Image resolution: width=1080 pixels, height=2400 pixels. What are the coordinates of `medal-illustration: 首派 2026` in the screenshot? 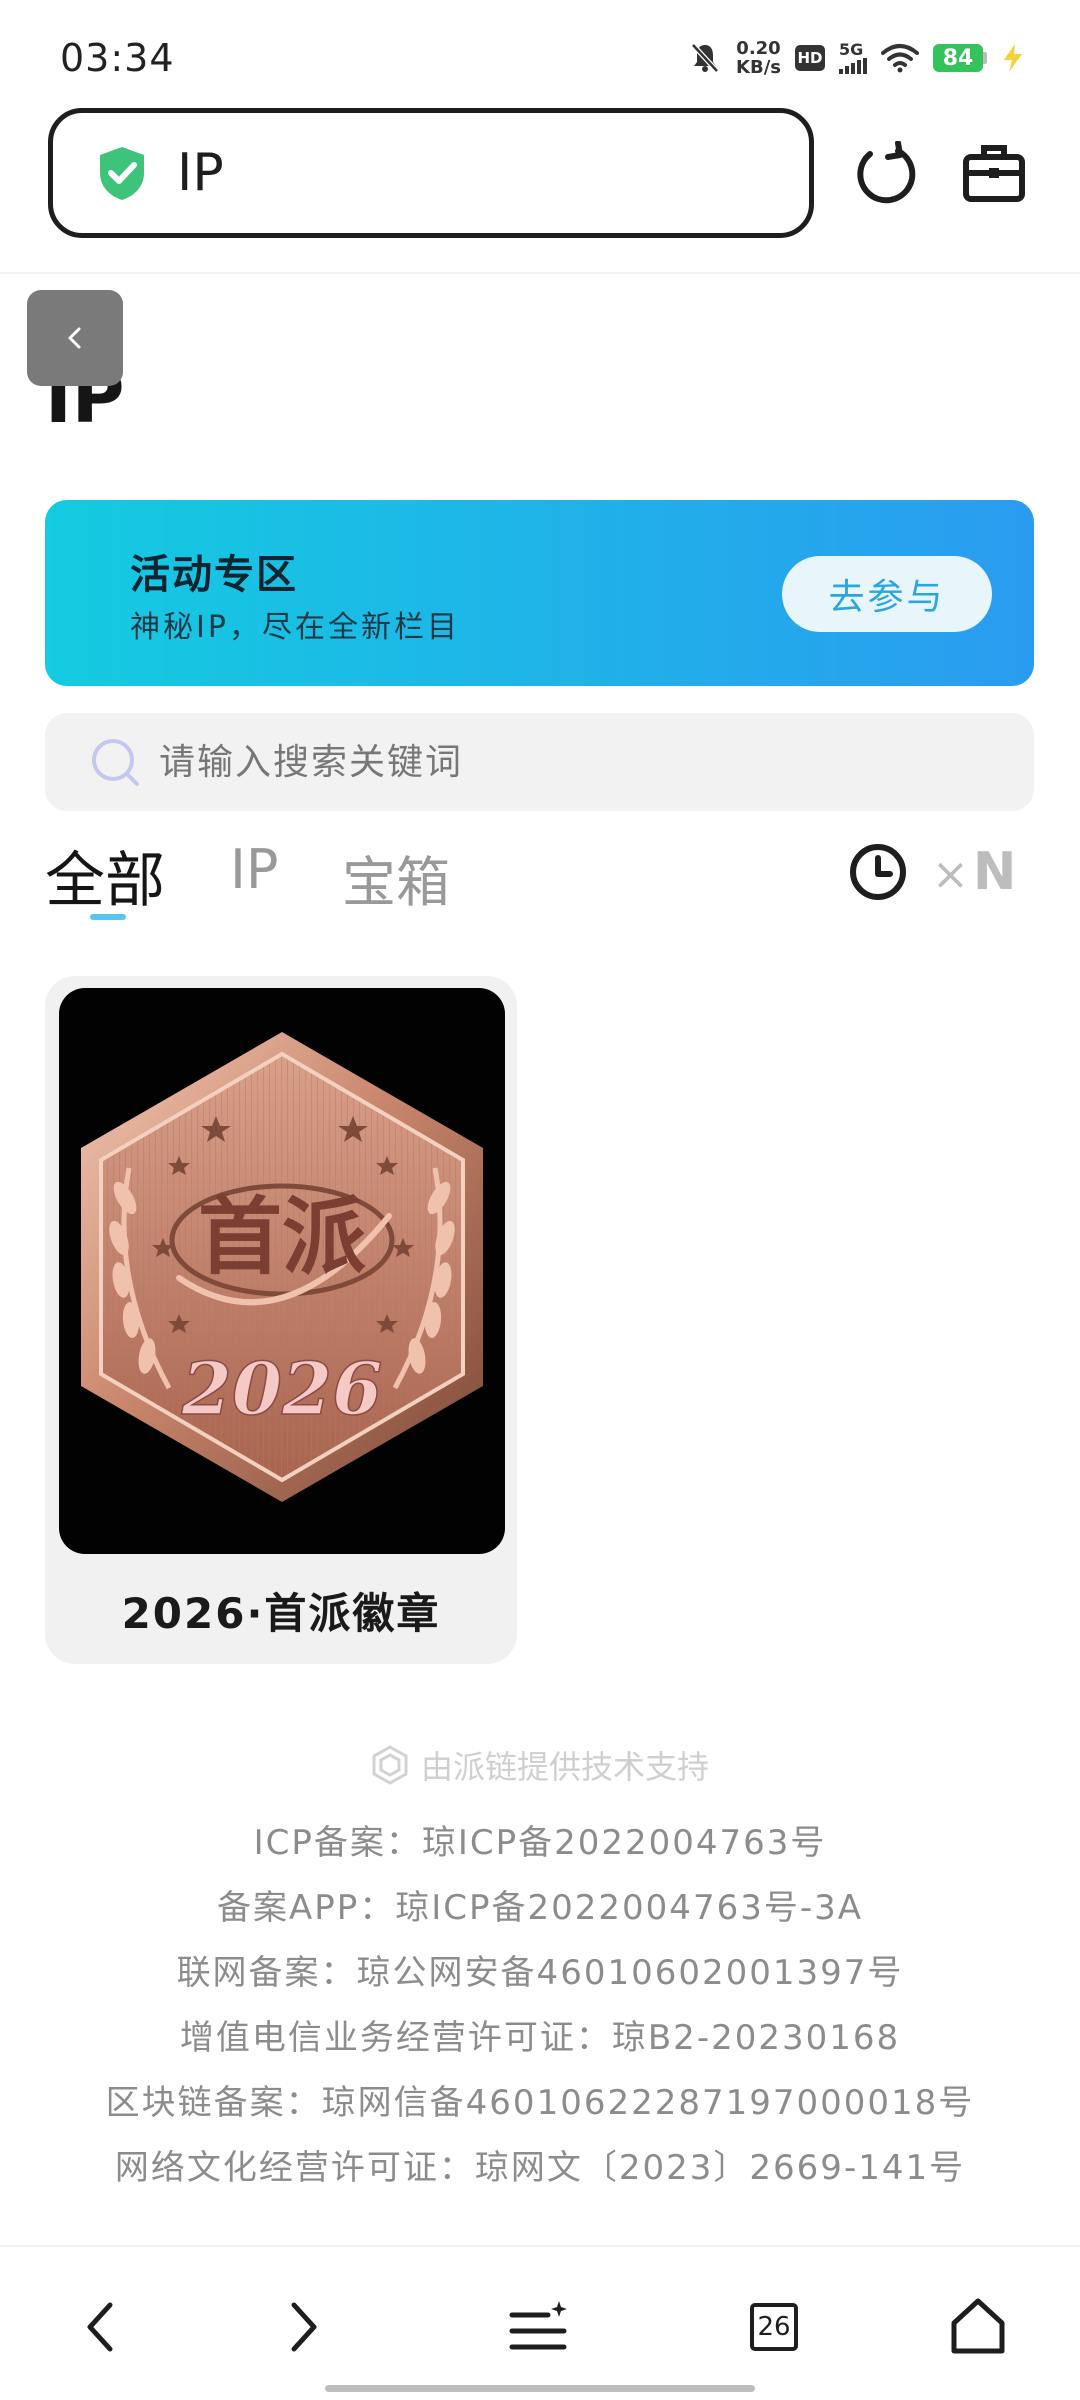 It's located at (282, 1267).